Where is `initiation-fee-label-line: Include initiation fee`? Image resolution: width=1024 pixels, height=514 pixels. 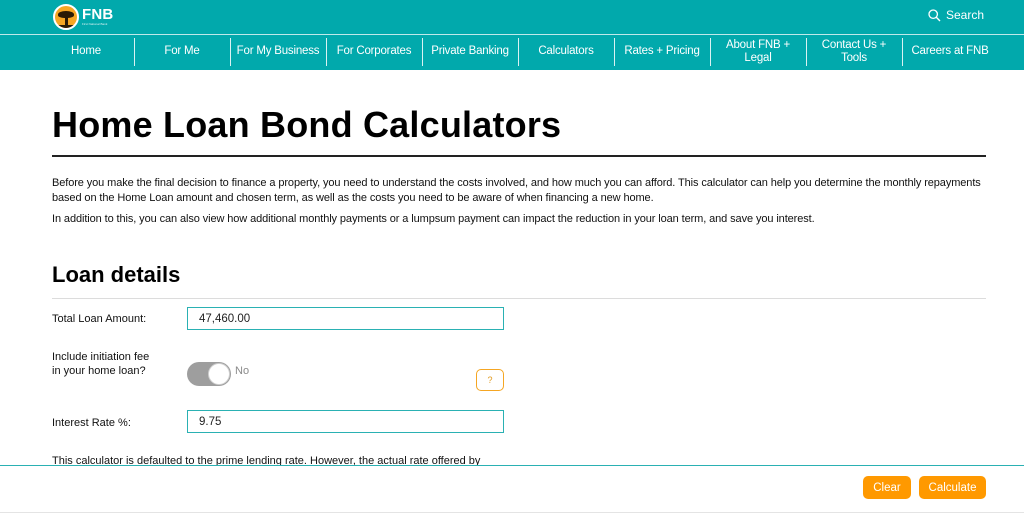 initiation-fee-label-line: Include initiation fee is located at coordinates (101, 357).